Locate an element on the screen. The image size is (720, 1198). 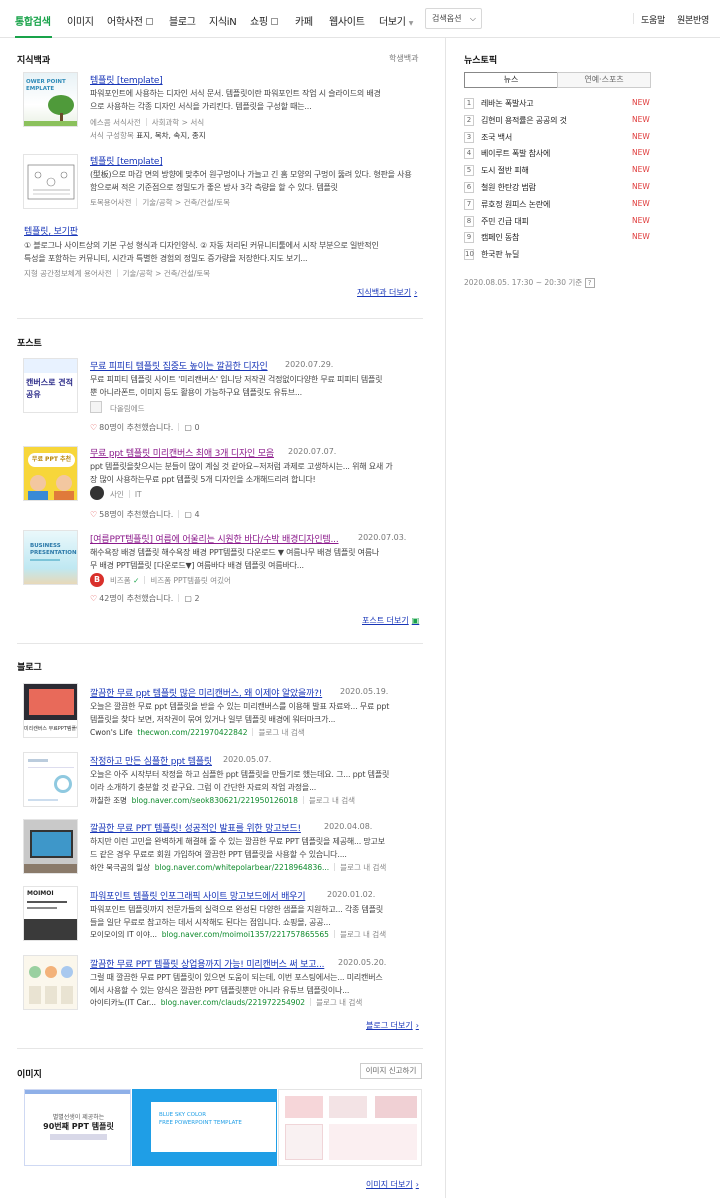
post-likes: ♡ 80명이 추천했습니다. ▢ 0 is located at coordinates (145, 427).